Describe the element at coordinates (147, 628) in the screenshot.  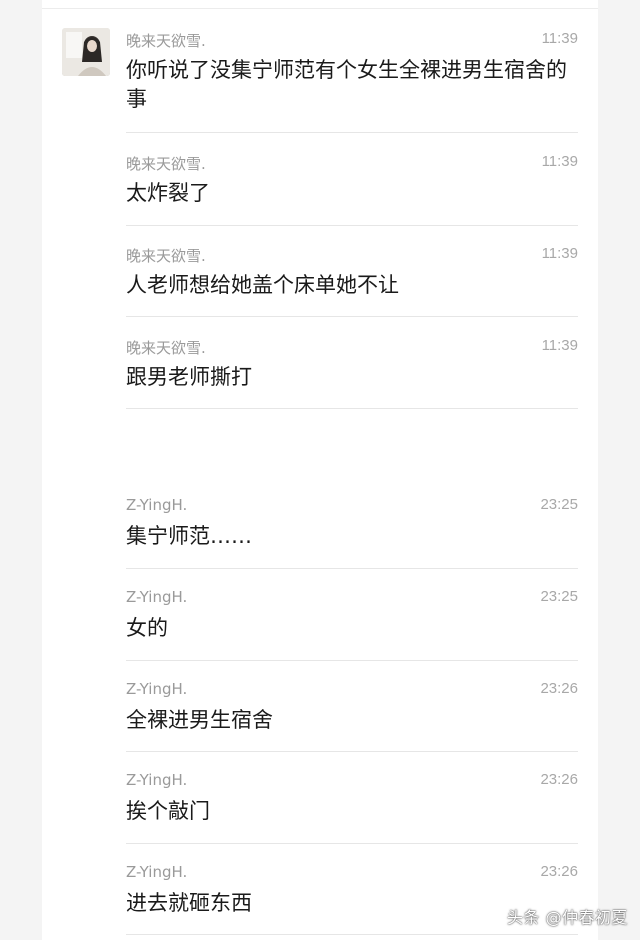
I see `message-text: 女的` at that location.